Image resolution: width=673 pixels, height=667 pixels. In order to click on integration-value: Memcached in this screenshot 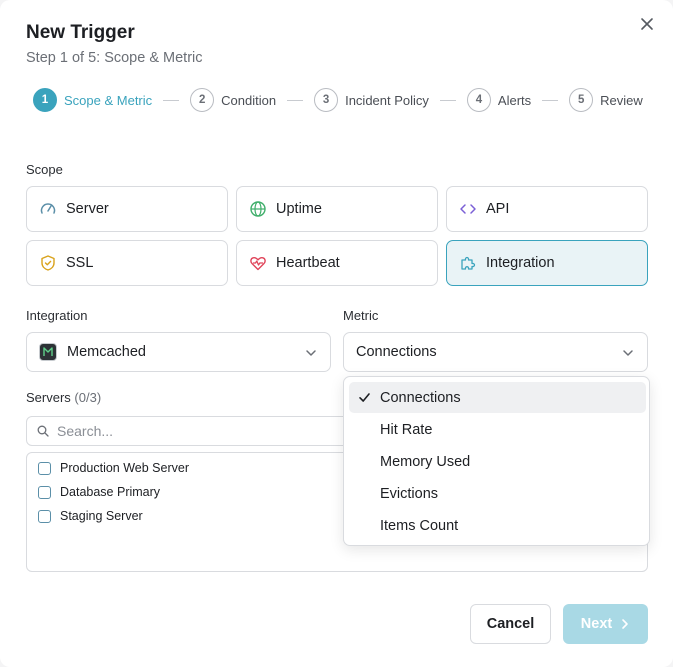, I will do `click(106, 352)`.